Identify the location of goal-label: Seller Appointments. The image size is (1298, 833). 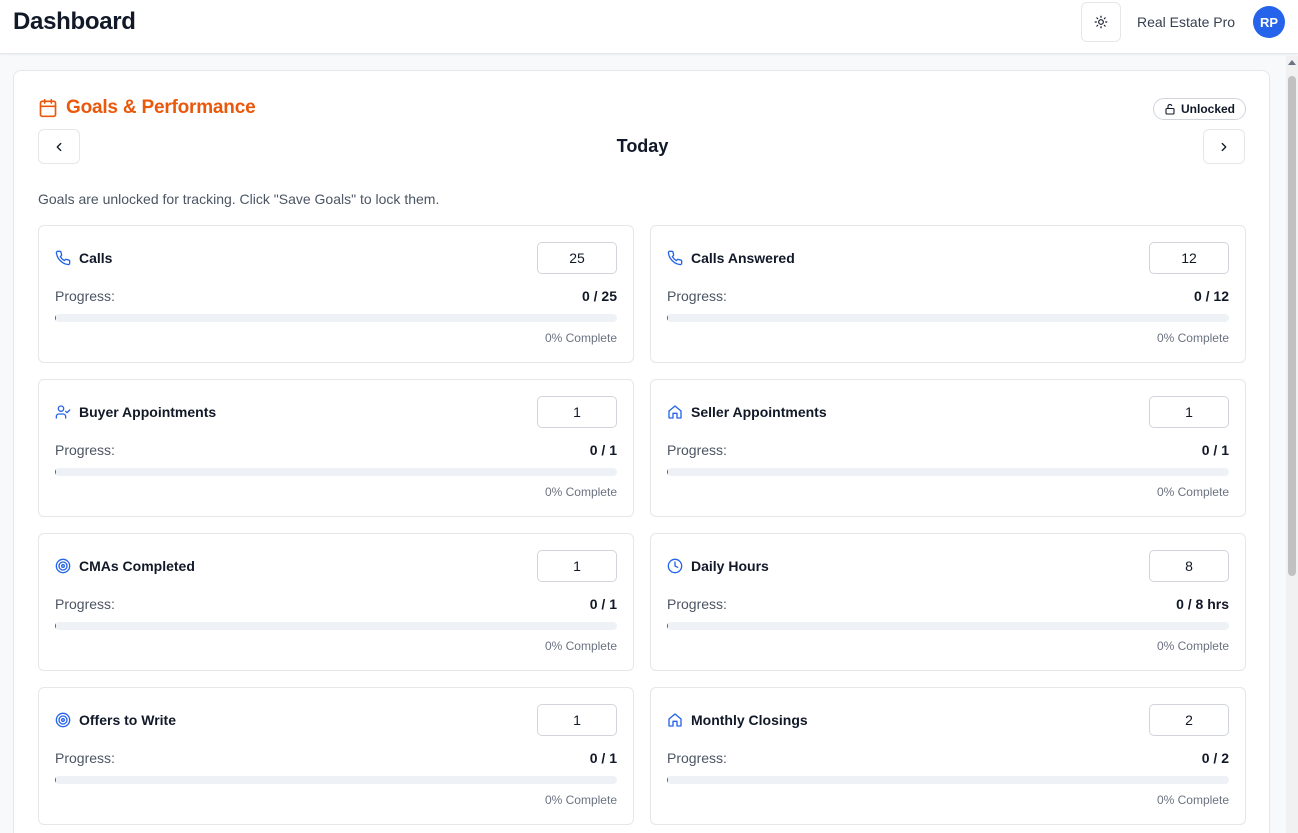
(759, 412).